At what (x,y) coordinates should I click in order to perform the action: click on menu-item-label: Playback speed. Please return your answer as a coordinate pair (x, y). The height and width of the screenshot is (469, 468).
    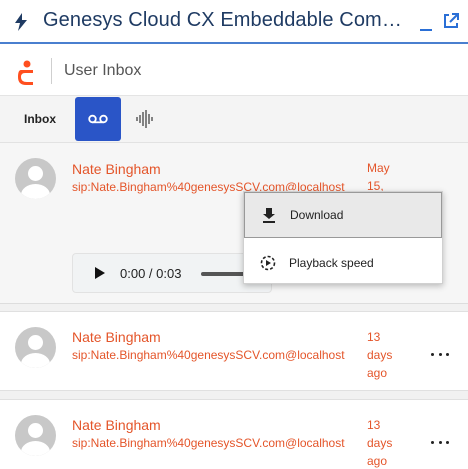
    Looking at the image, I should click on (331, 263).